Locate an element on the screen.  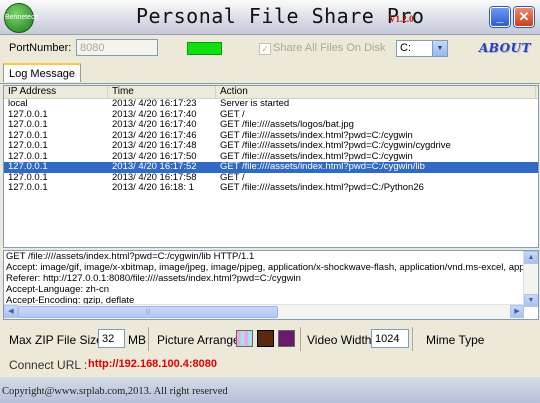
tab-strip: Log Message is located at coordinates (270, 72).